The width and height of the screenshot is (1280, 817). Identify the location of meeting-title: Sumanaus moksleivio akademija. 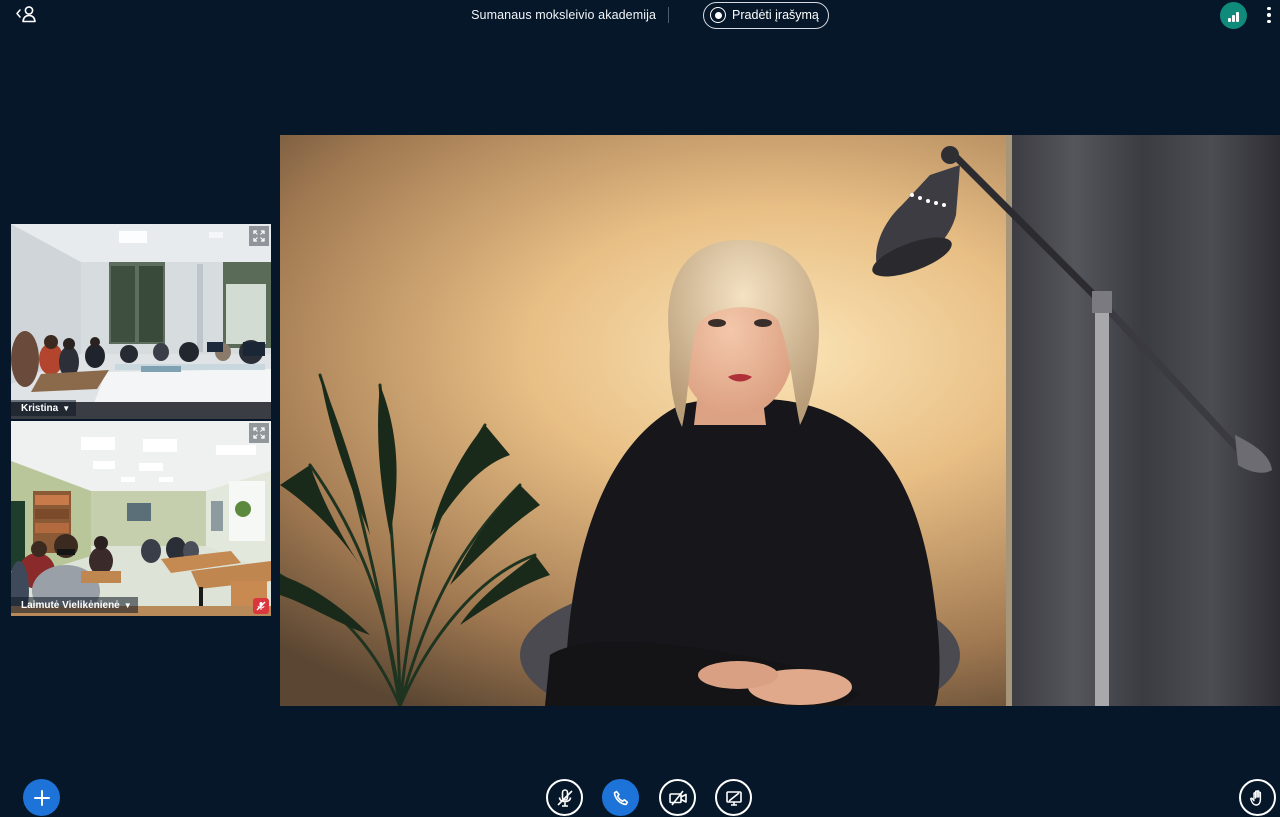
(564, 15).